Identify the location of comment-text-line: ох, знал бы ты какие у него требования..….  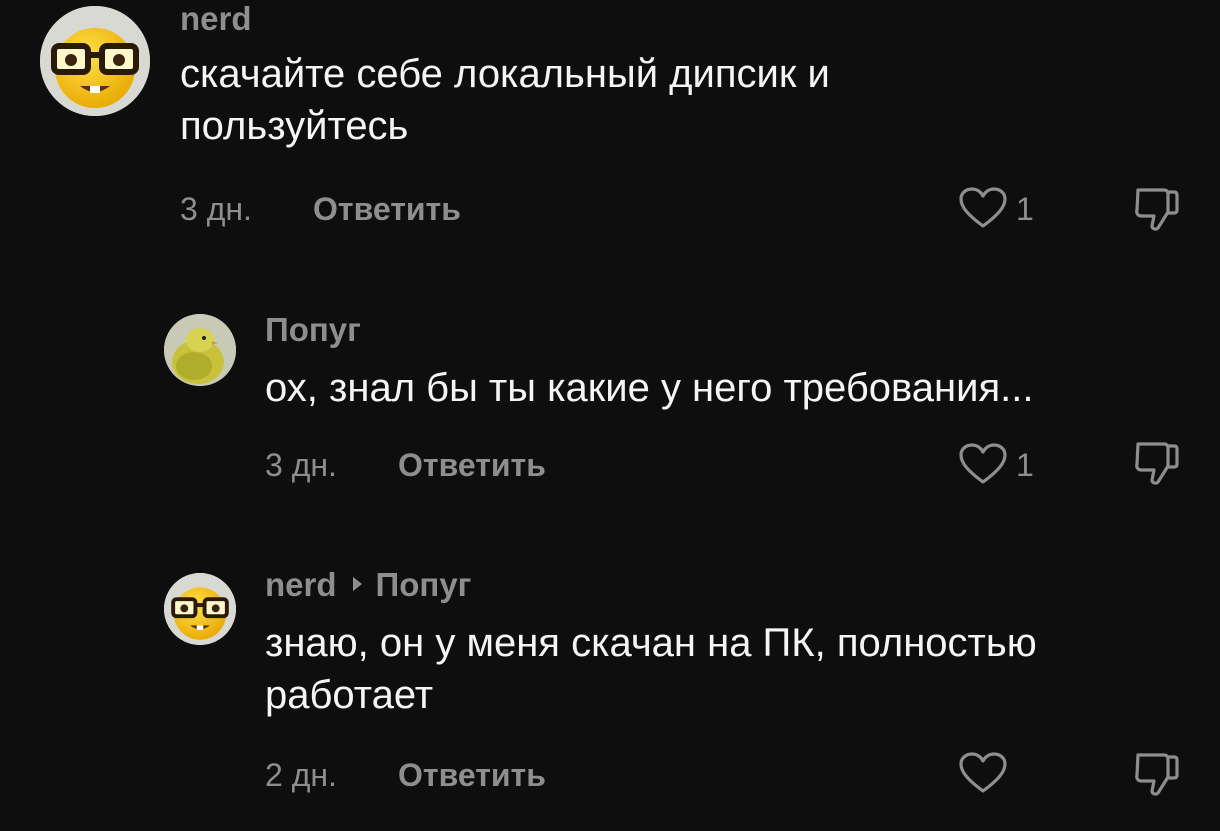
(649, 388).